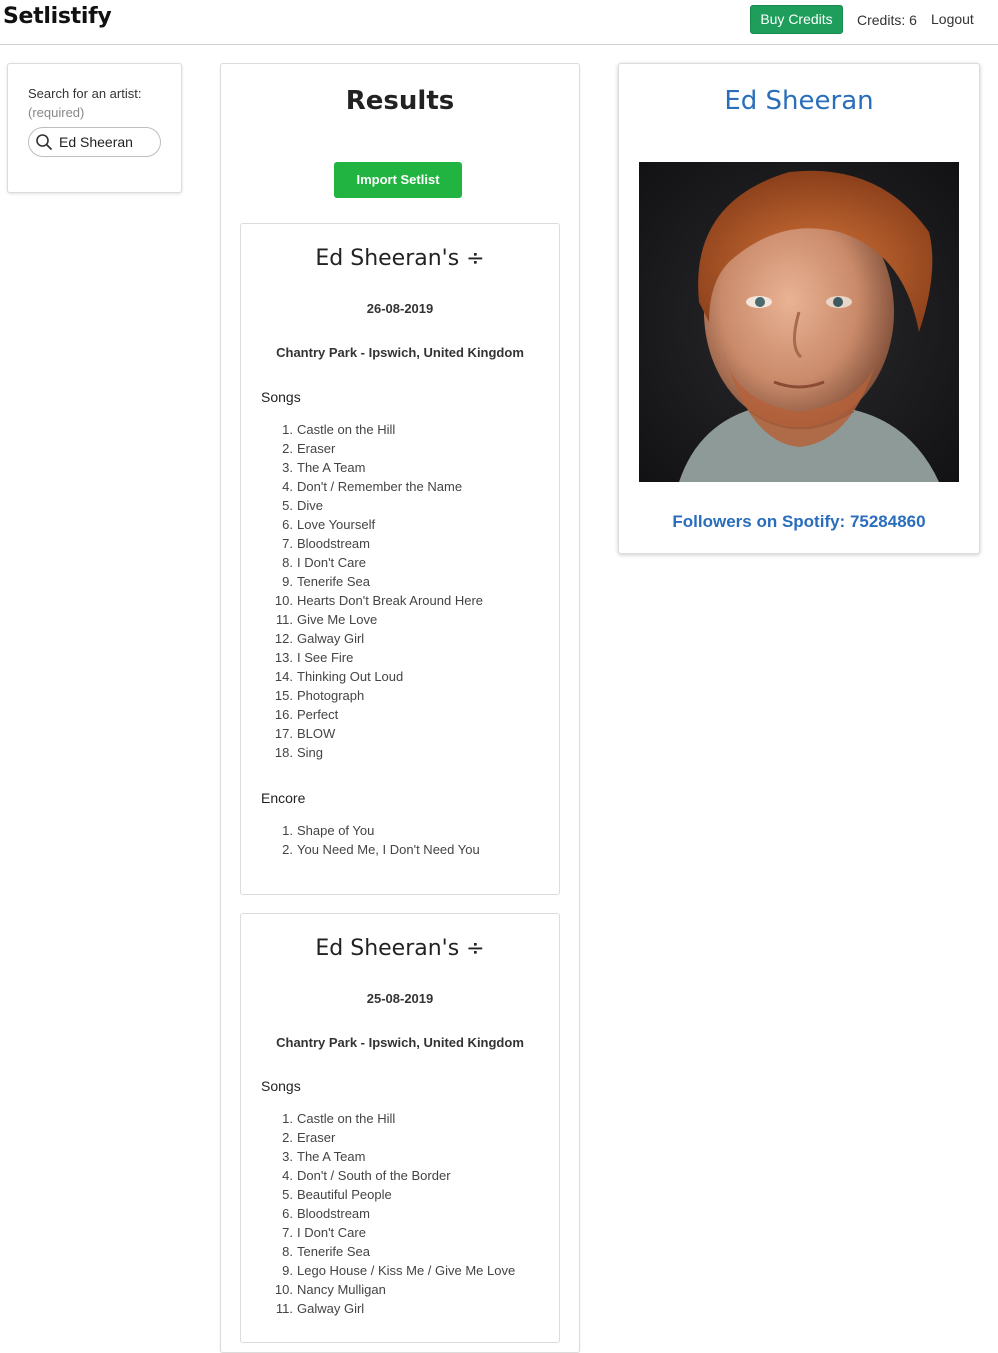 The height and width of the screenshot is (1353, 998). I want to click on song-item: 1. Shape of You, so click(406, 832).